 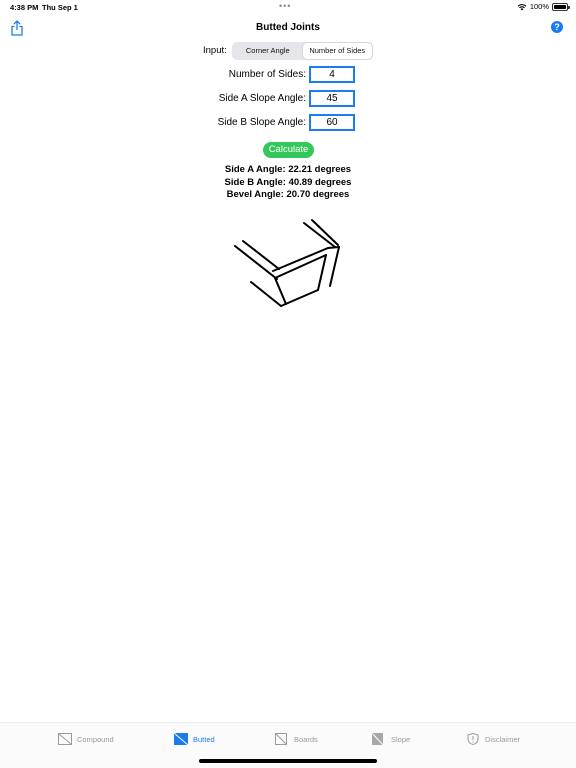 I want to click on battery-percent: 100%, so click(x=539, y=6).